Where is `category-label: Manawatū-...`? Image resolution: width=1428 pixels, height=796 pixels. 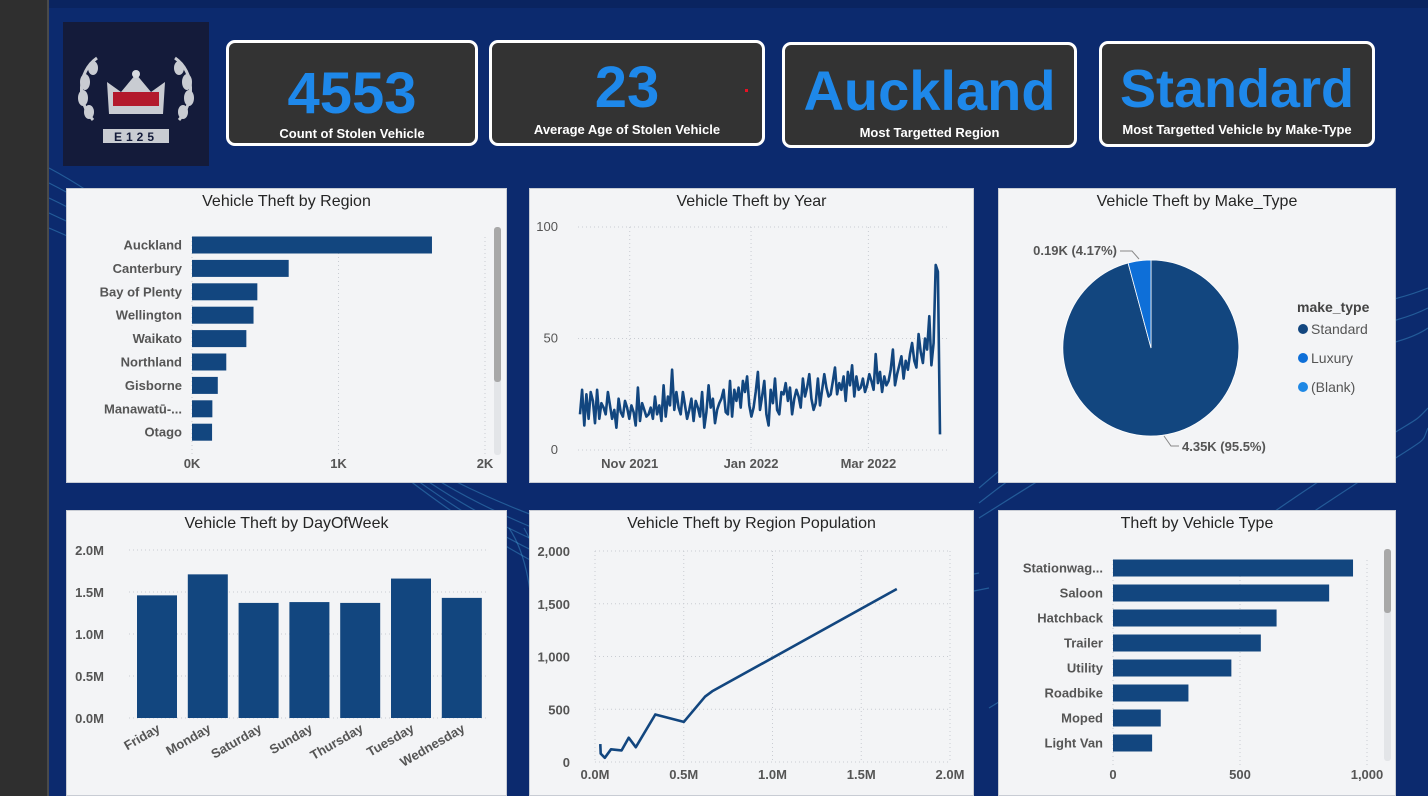 category-label: Manawatū-... is located at coordinates (143, 408).